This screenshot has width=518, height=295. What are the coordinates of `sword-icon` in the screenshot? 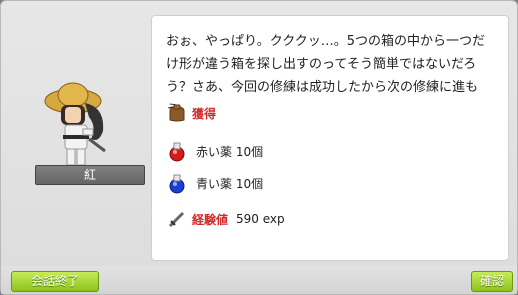 It's located at (176, 219).